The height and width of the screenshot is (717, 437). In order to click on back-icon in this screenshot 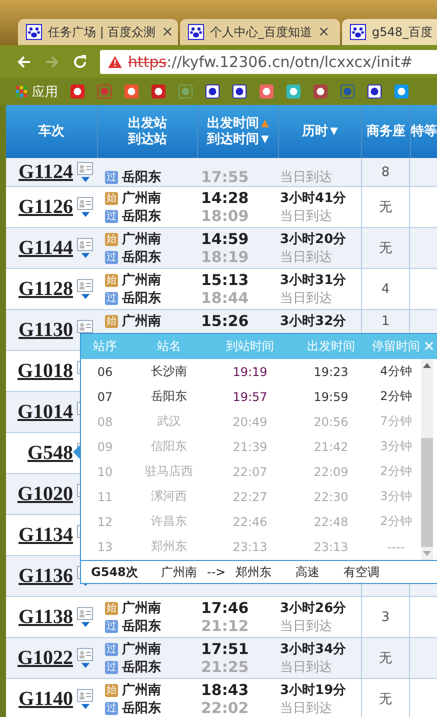, I will do `click(24, 62)`.